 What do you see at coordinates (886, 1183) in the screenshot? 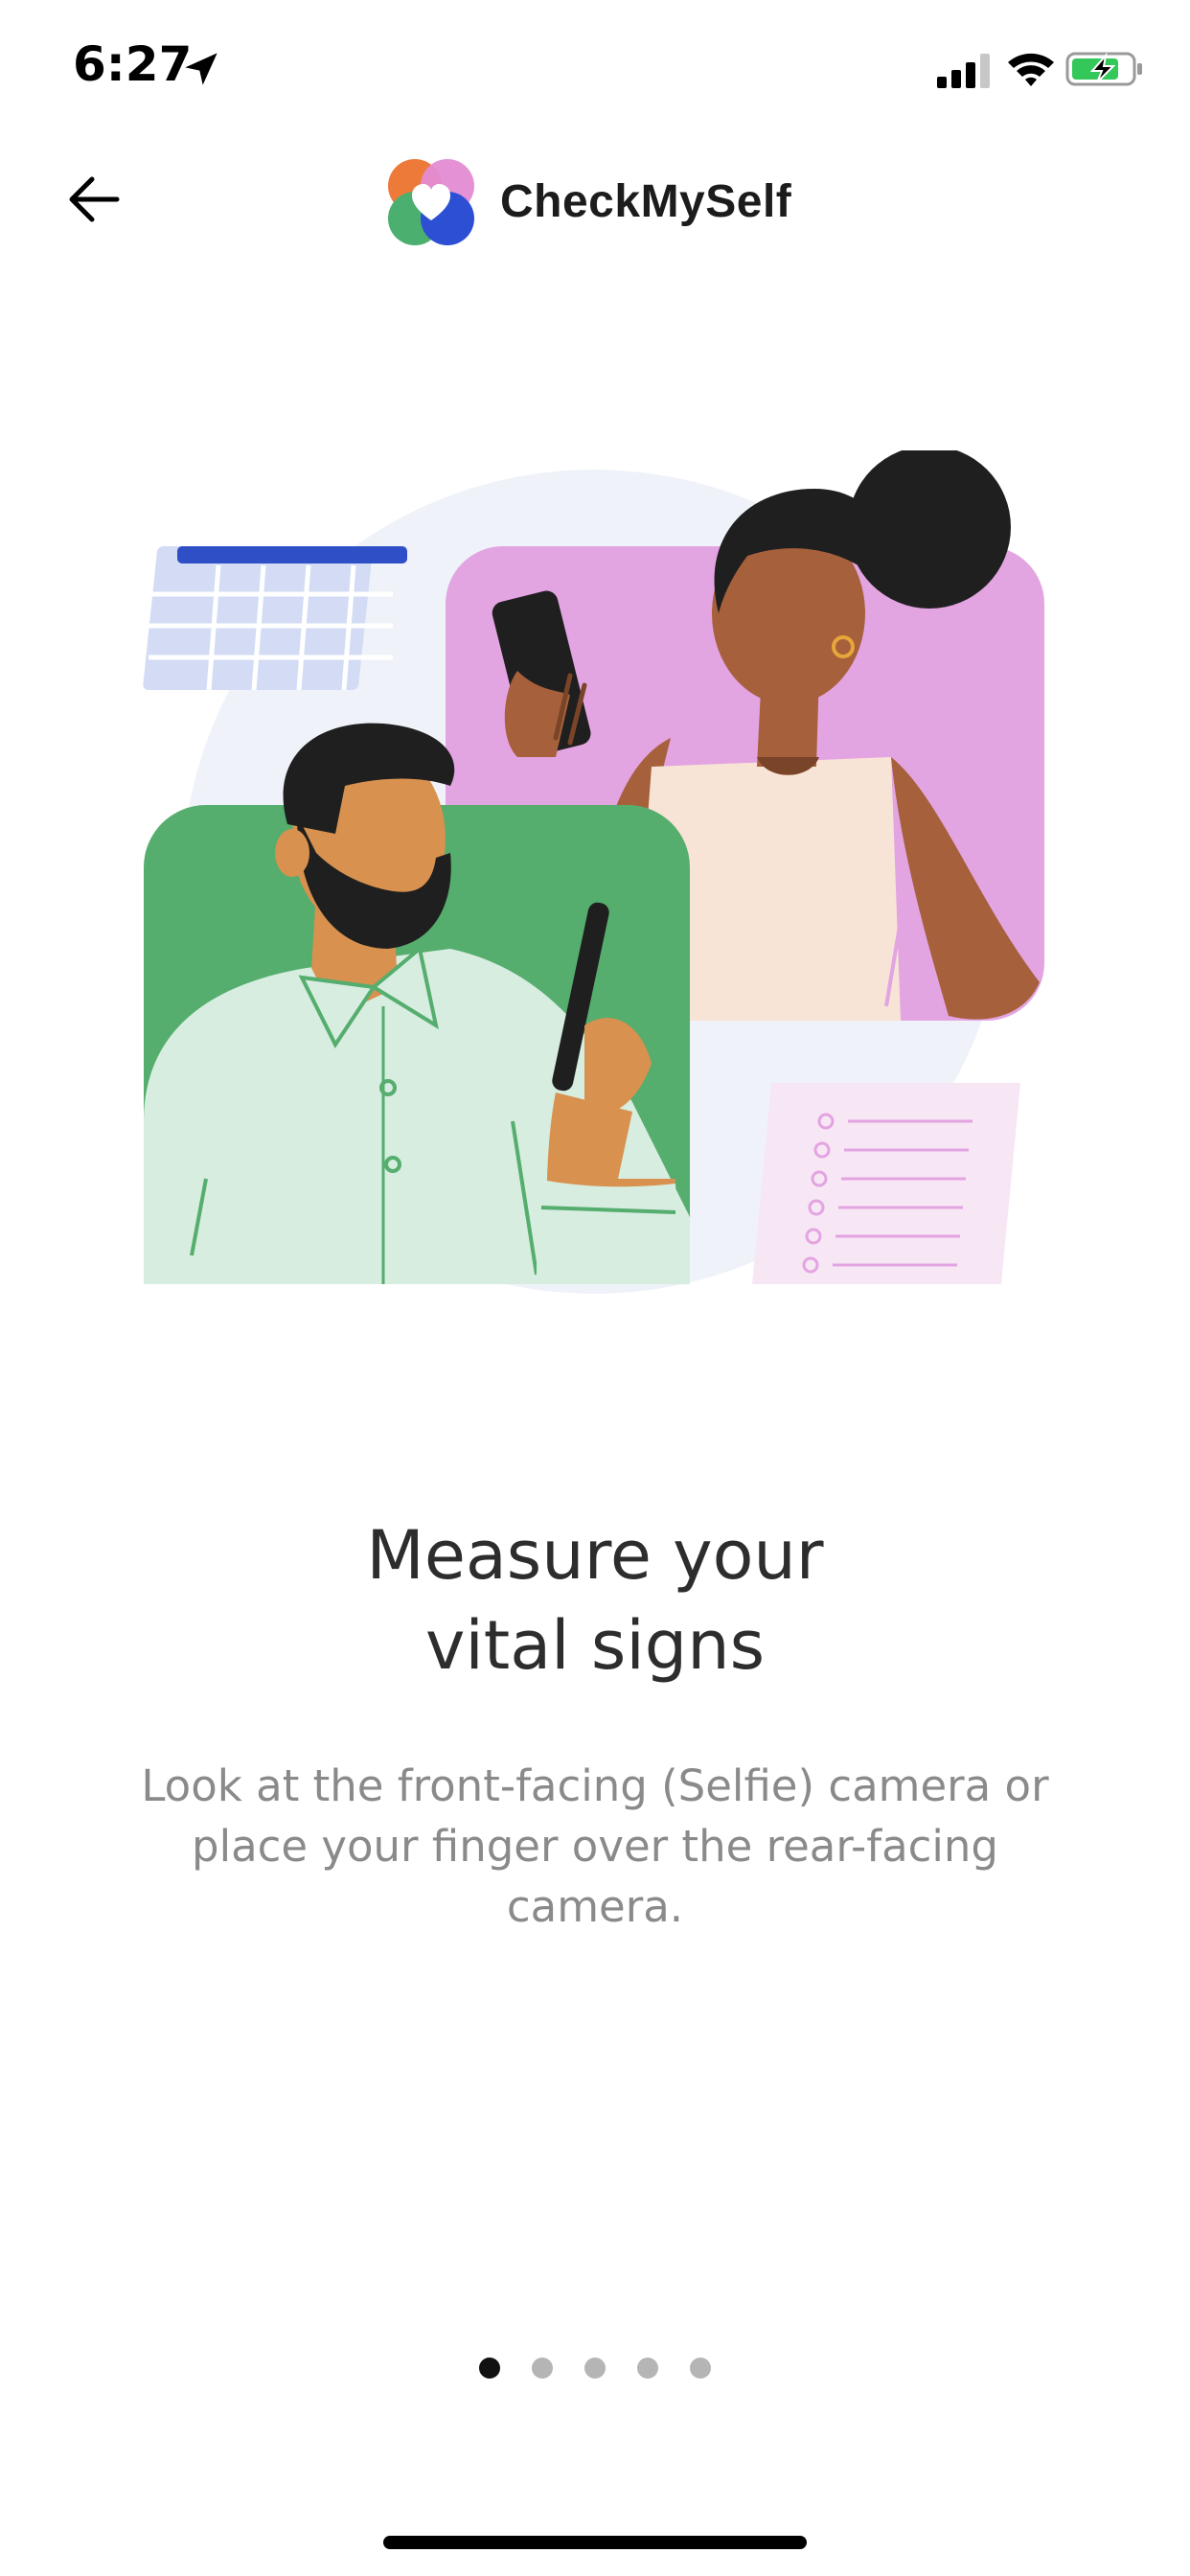
I see `checklist-icon` at bounding box center [886, 1183].